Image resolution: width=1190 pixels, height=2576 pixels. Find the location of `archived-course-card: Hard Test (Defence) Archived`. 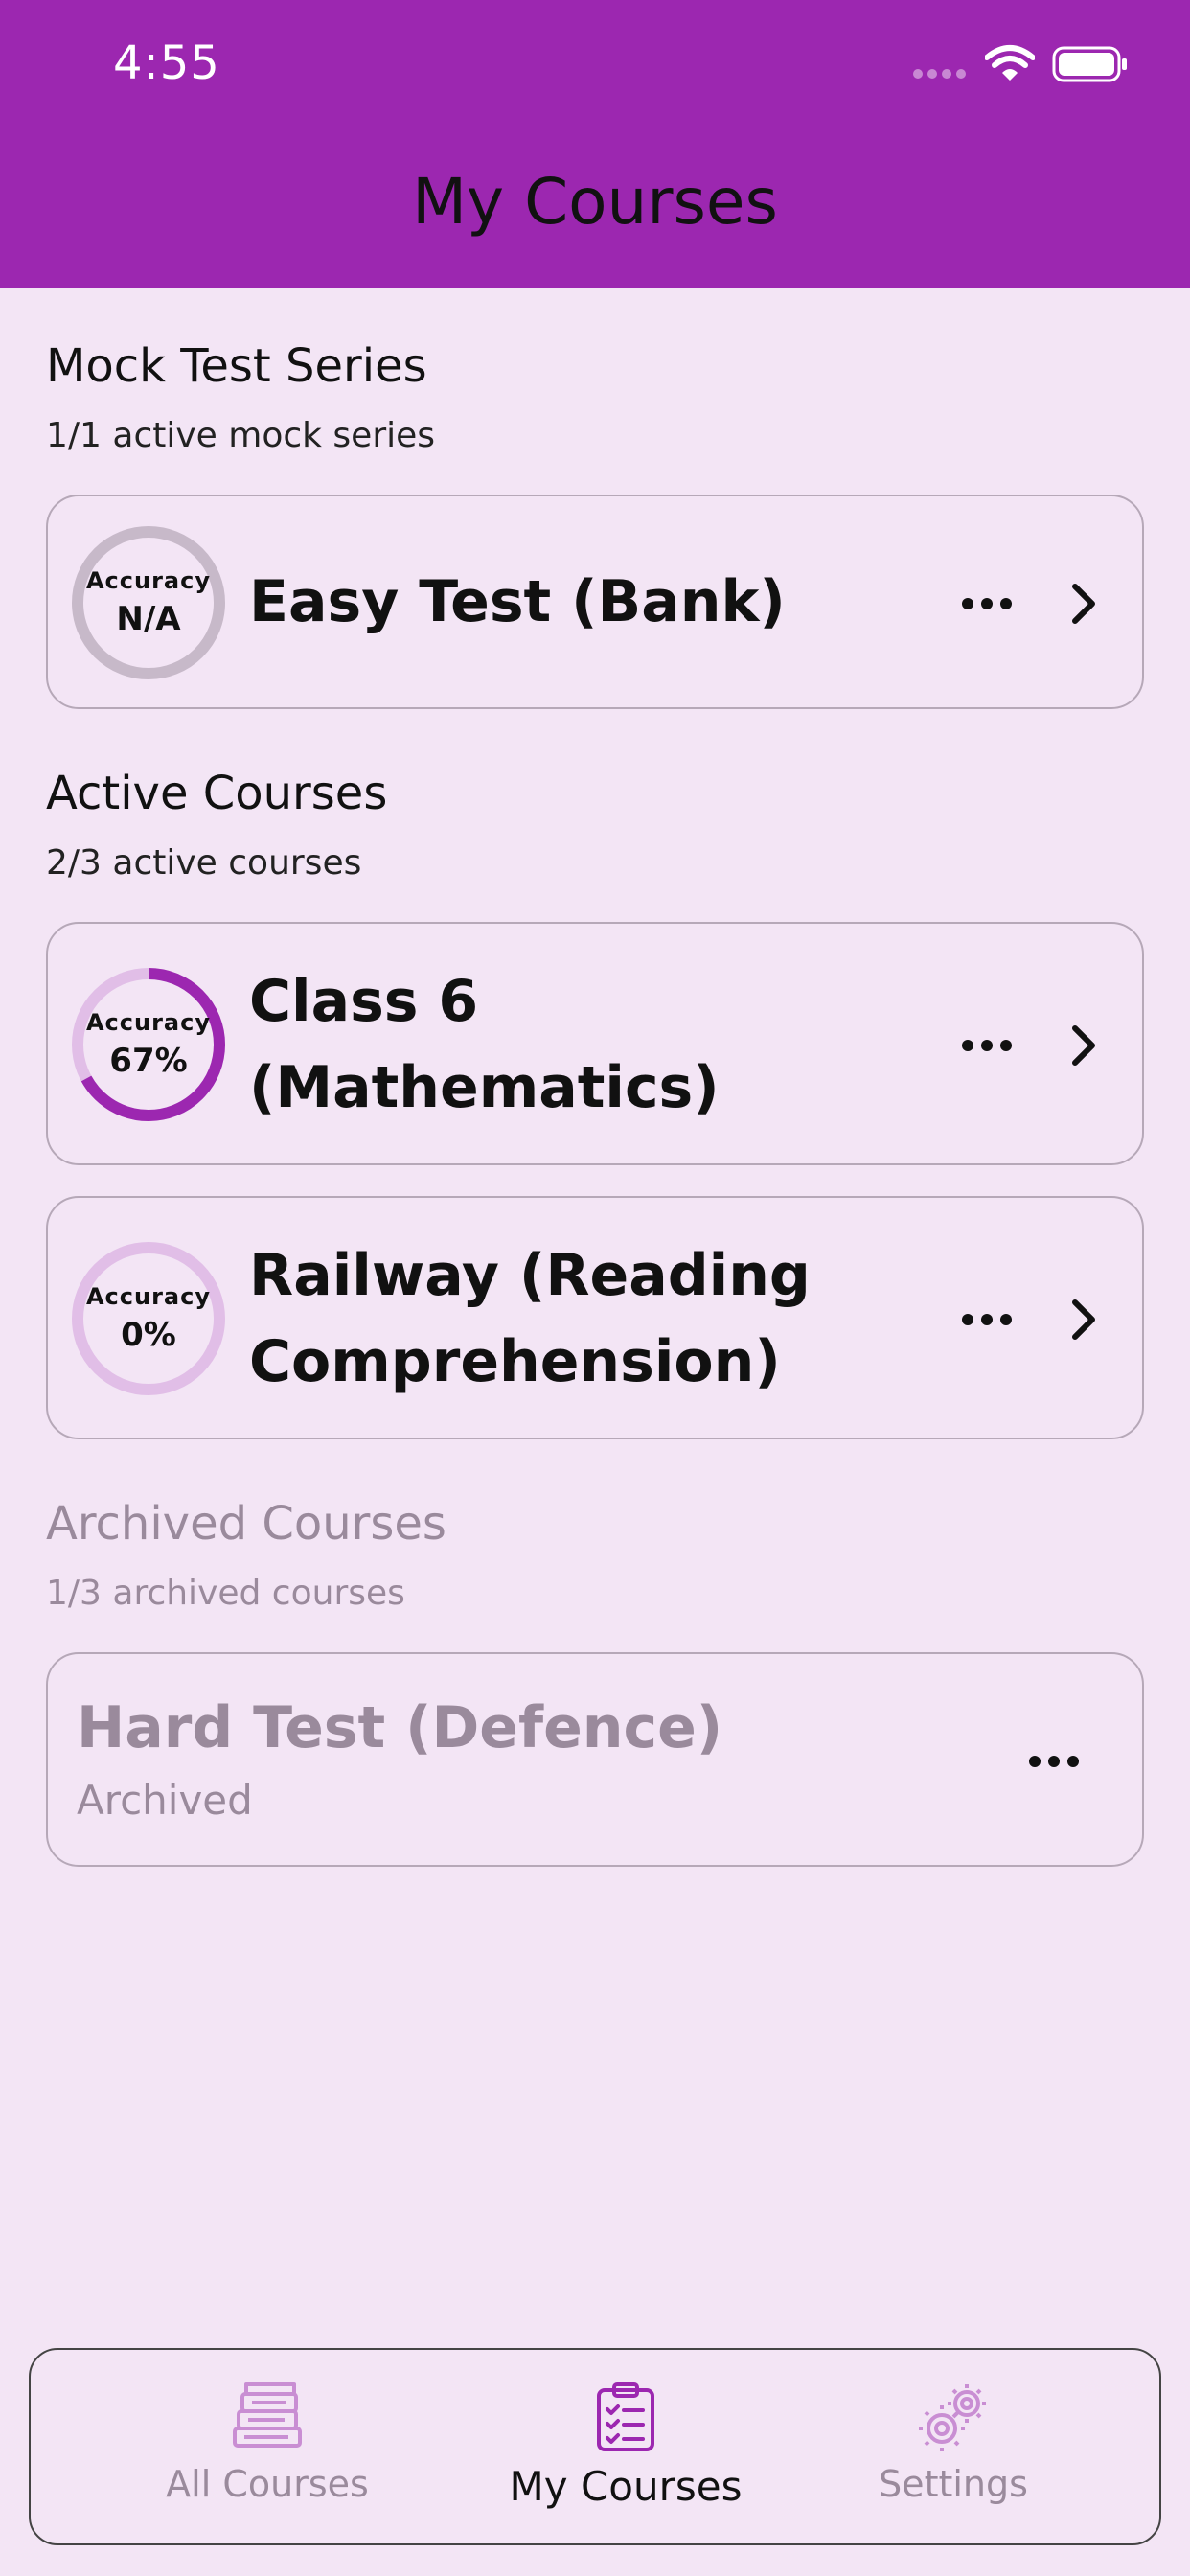

archived-course-card: Hard Test (Defence) Archived is located at coordinates (595, 1759).